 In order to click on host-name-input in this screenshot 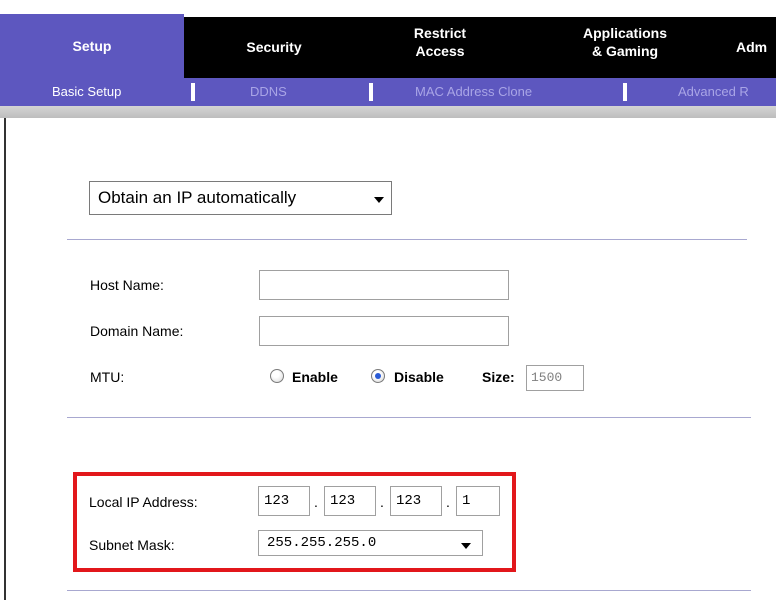, I will do `click(384, 285)`.